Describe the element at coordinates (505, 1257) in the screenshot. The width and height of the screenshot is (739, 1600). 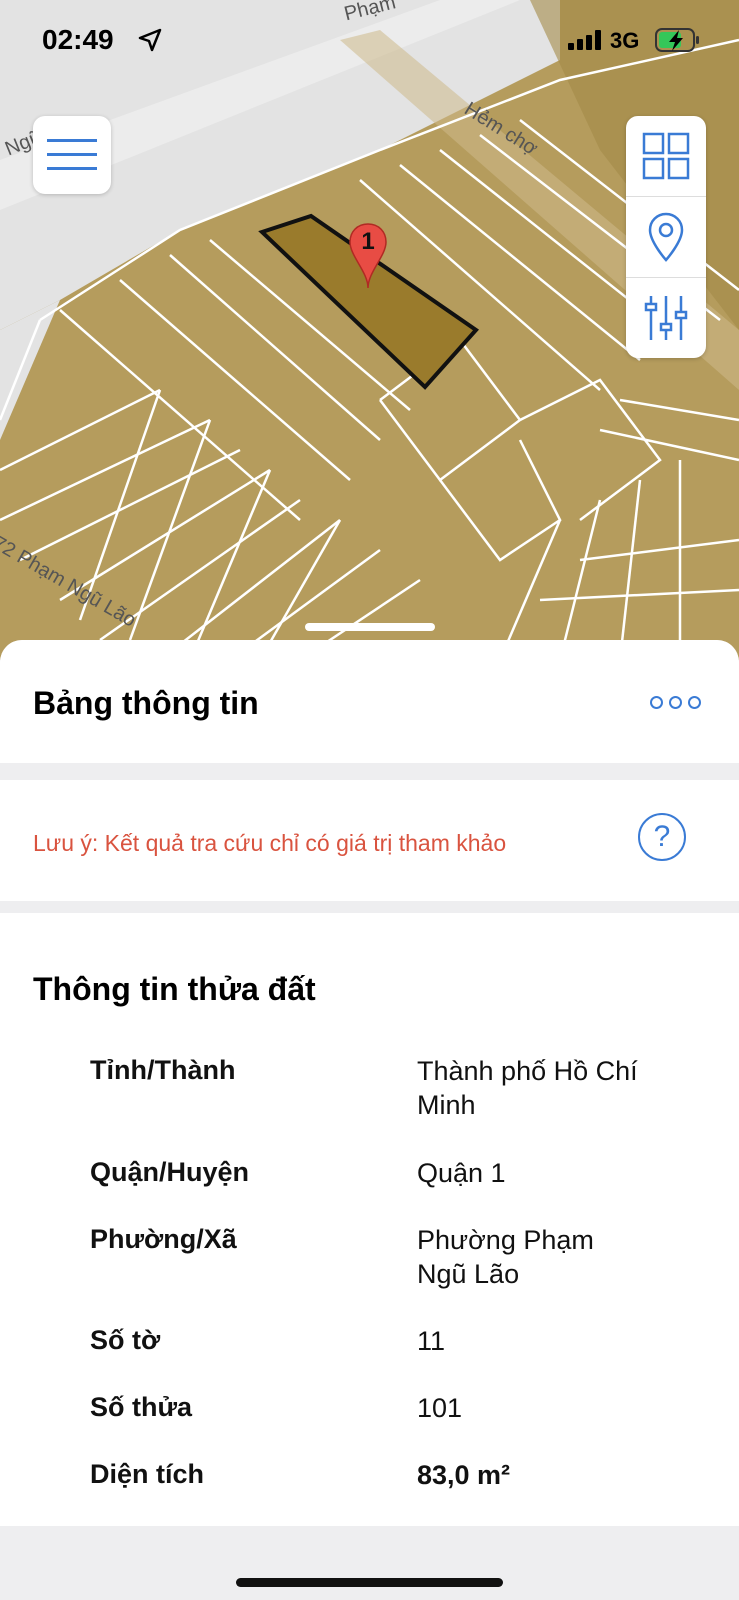
I see `row-value-ward: Phường Phạm Ngũ Lão` at that location.